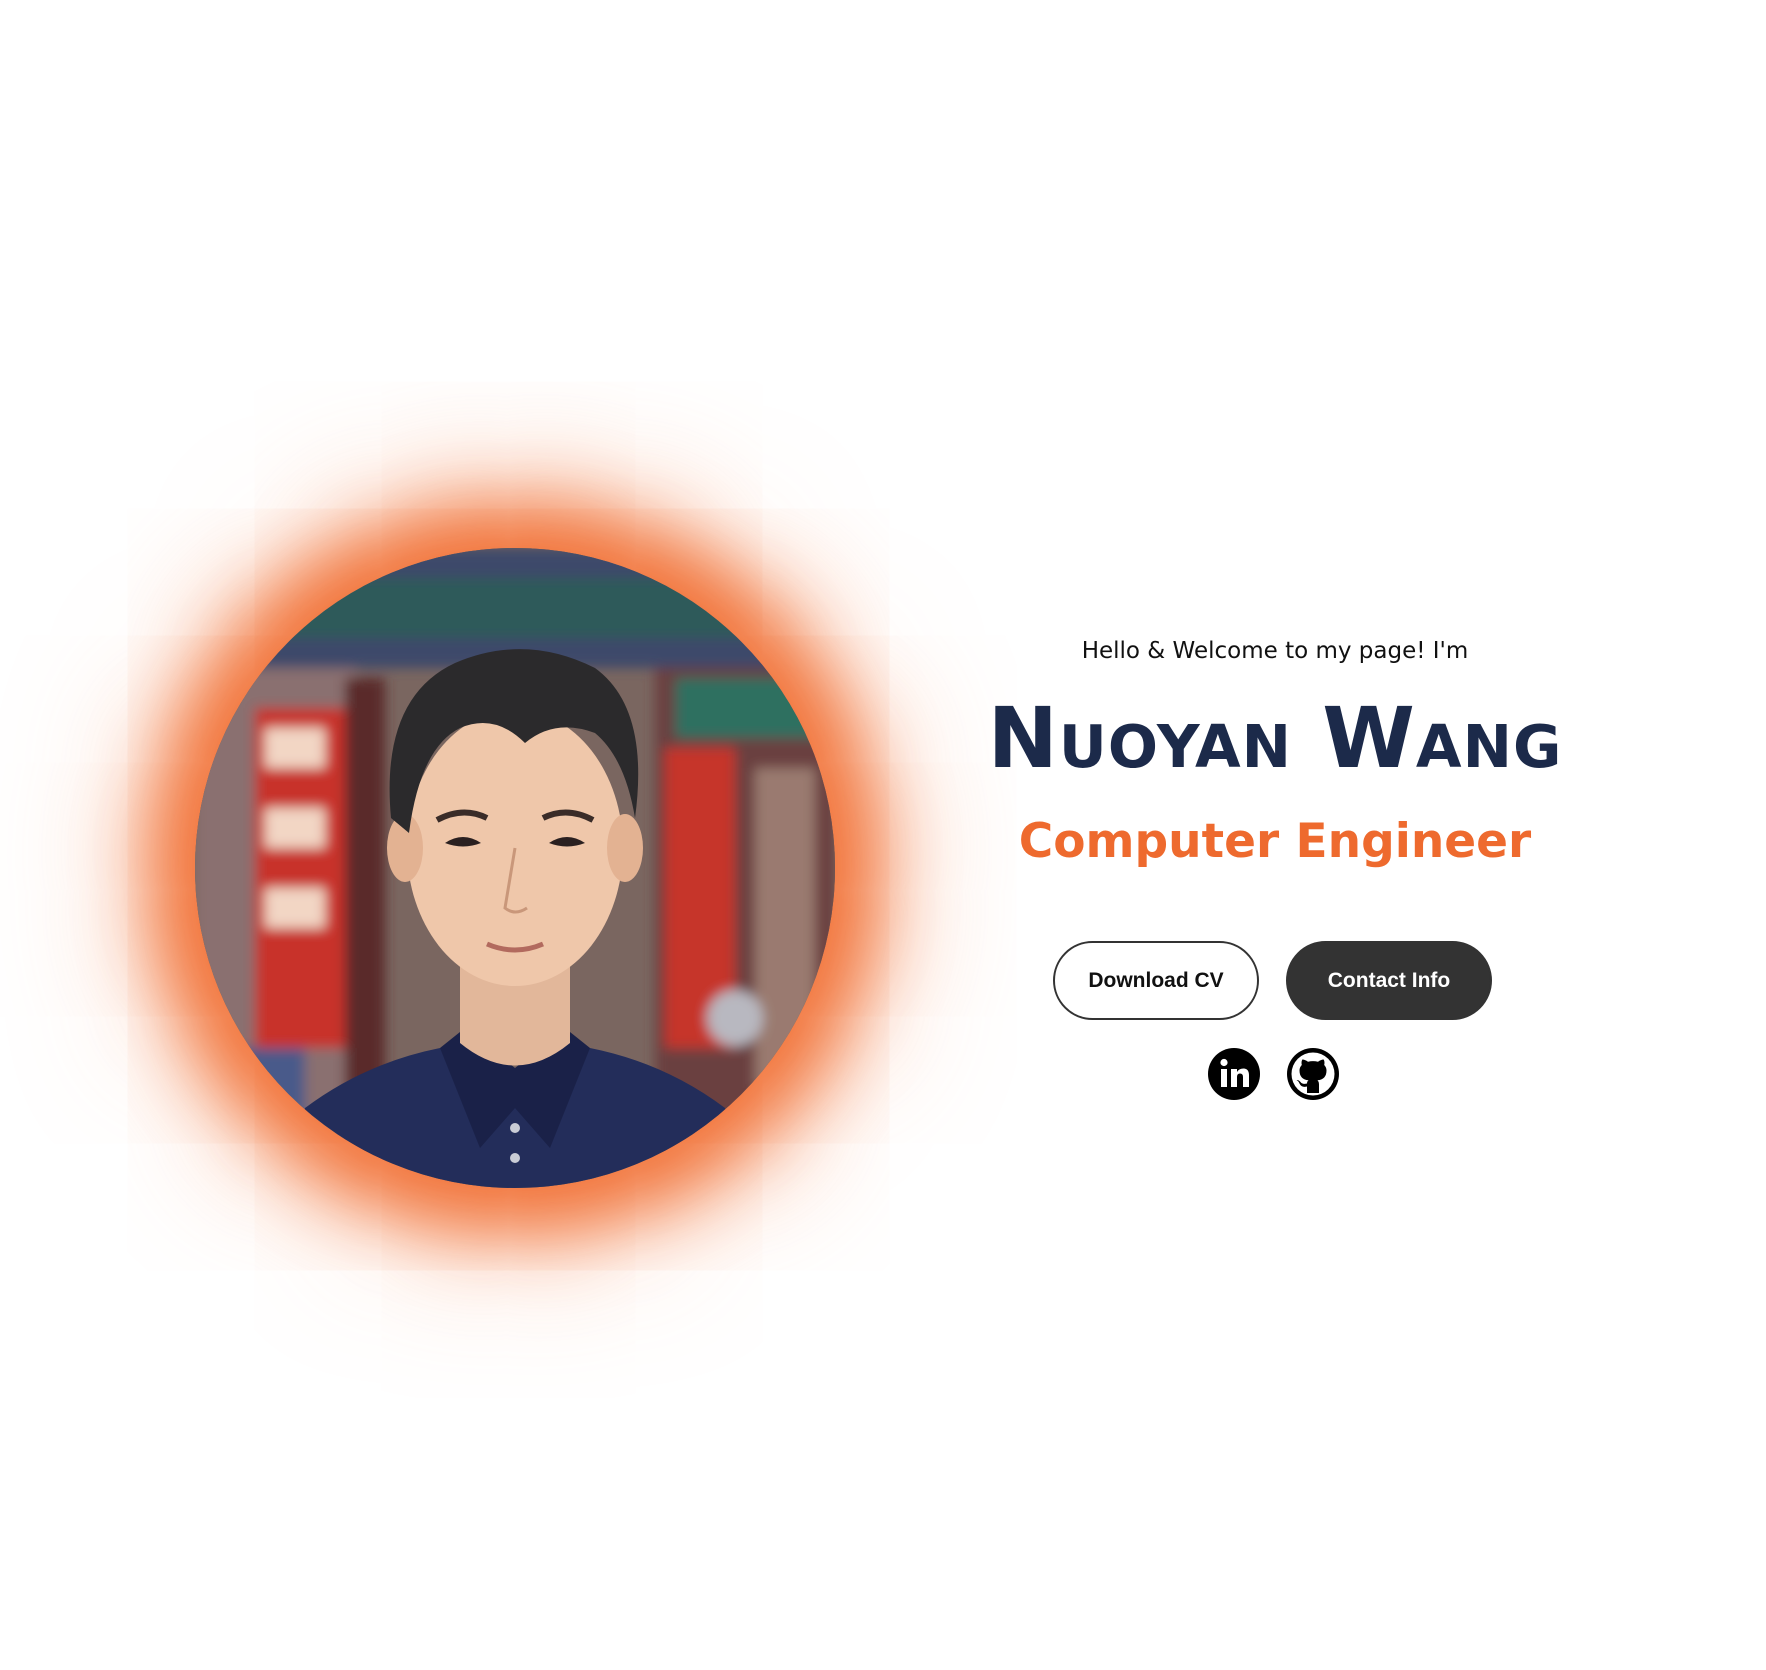  Describe the element at coordinates (1313, 1074) in the screenshot. I see `github-icon` at that location.